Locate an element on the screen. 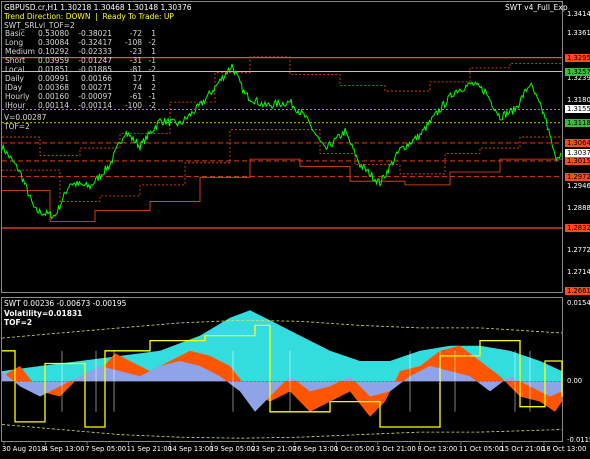  stats-cell-v2: -0.01885 is located at coordinates (95, 69).